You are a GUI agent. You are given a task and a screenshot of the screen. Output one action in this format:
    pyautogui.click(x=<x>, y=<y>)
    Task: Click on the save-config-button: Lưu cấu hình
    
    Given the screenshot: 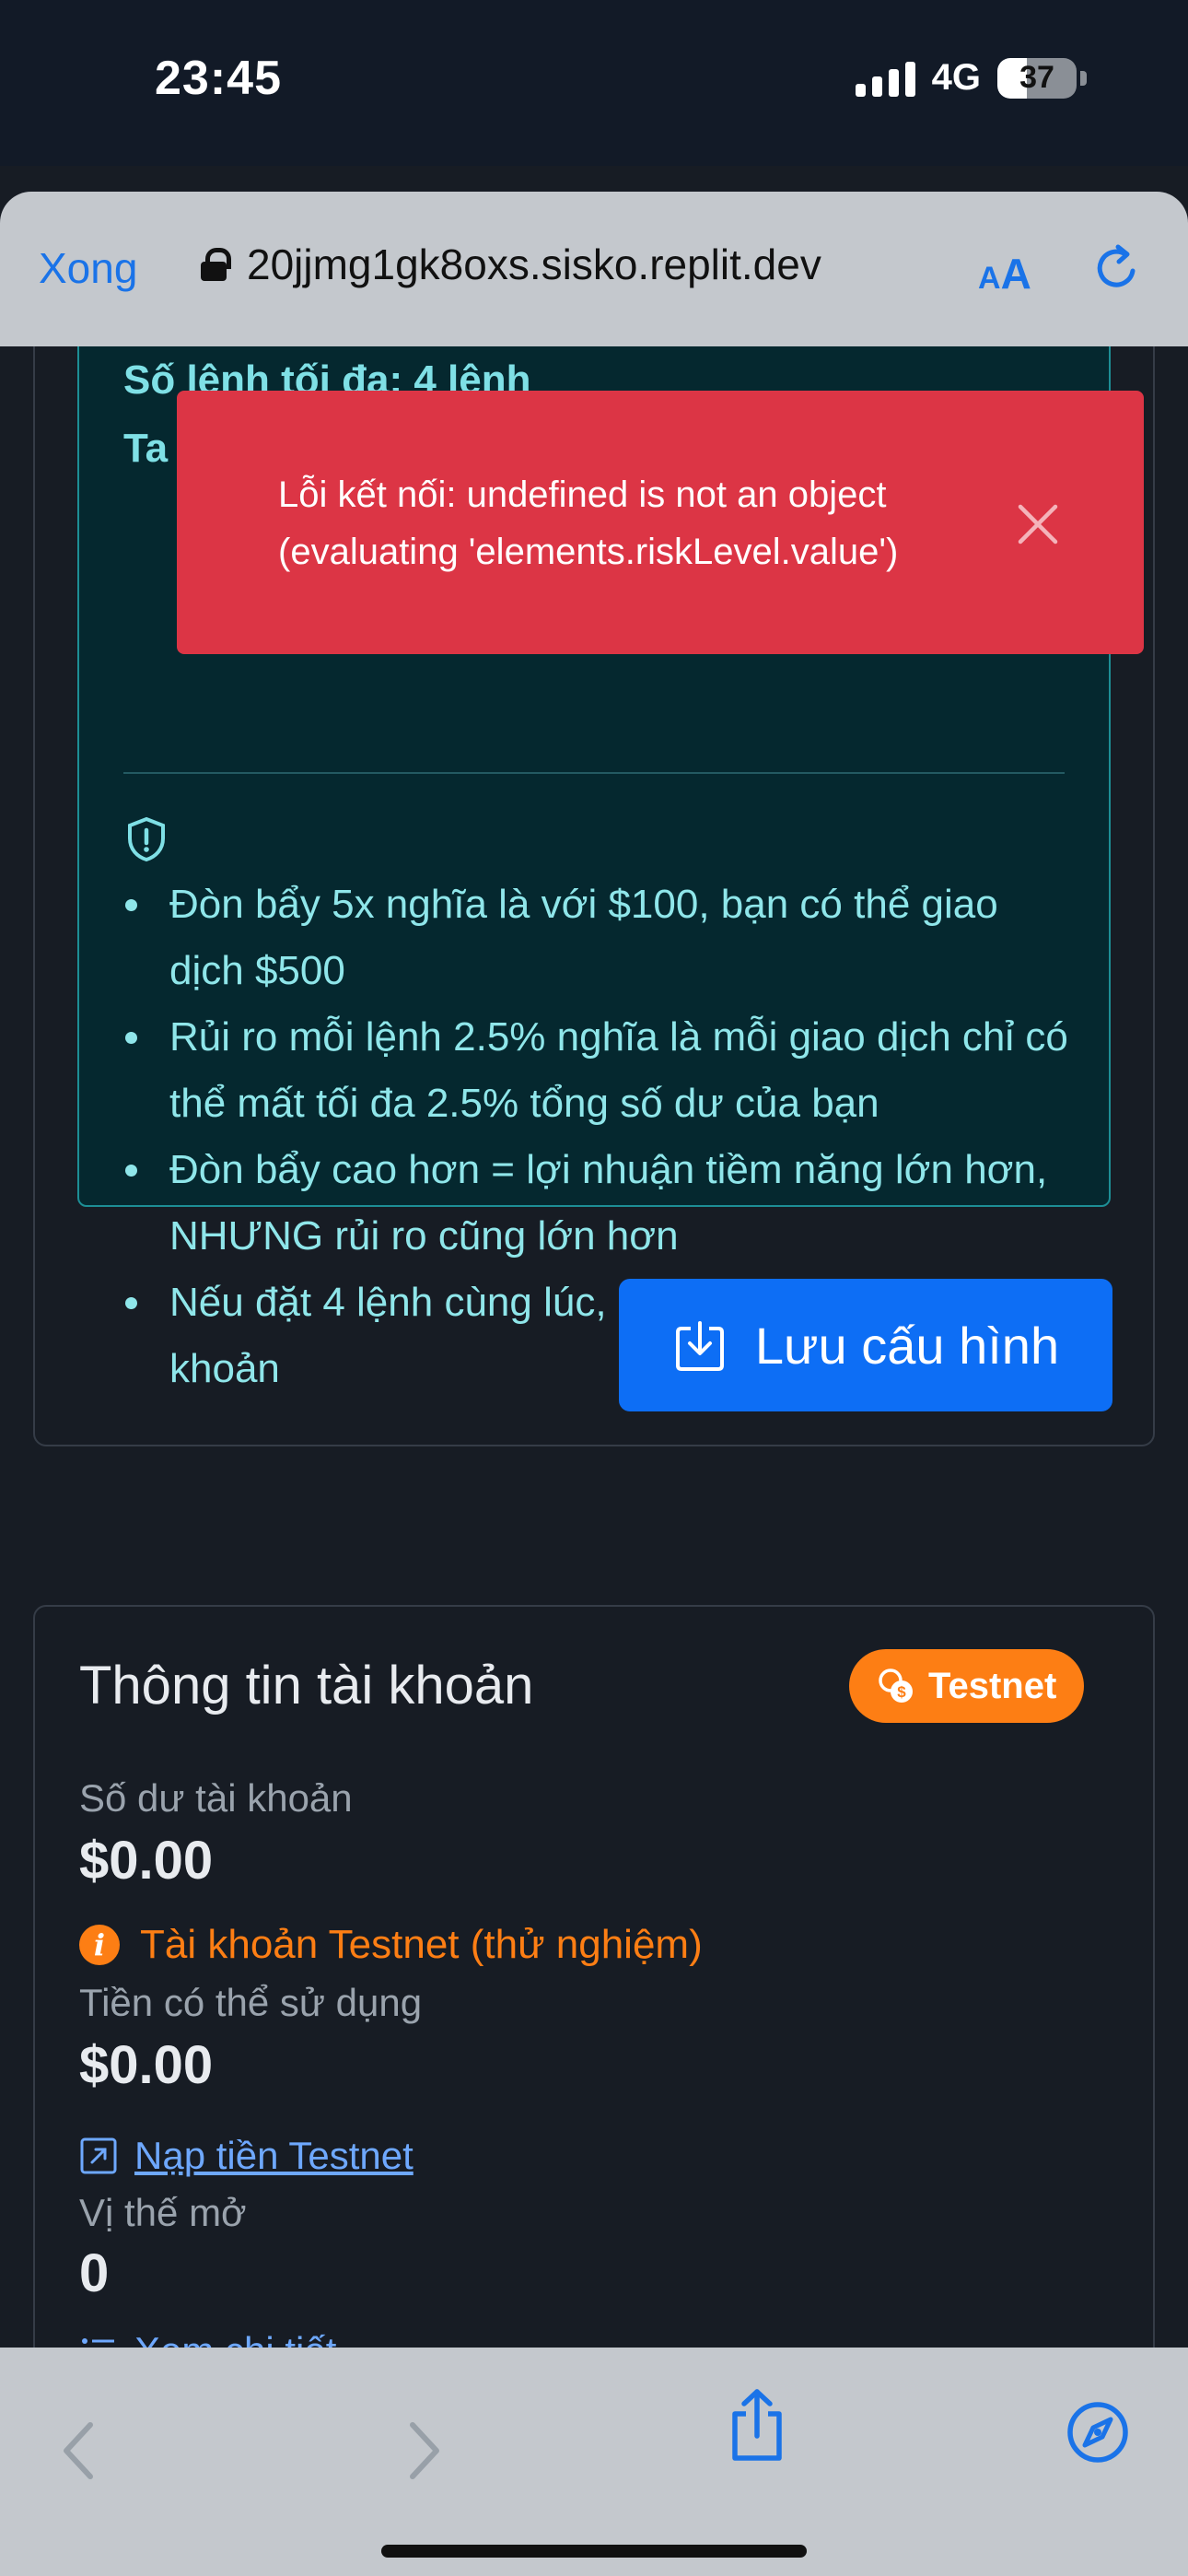 What is the action you would take?
    pyautogui.click(x=865, y=1345)
    